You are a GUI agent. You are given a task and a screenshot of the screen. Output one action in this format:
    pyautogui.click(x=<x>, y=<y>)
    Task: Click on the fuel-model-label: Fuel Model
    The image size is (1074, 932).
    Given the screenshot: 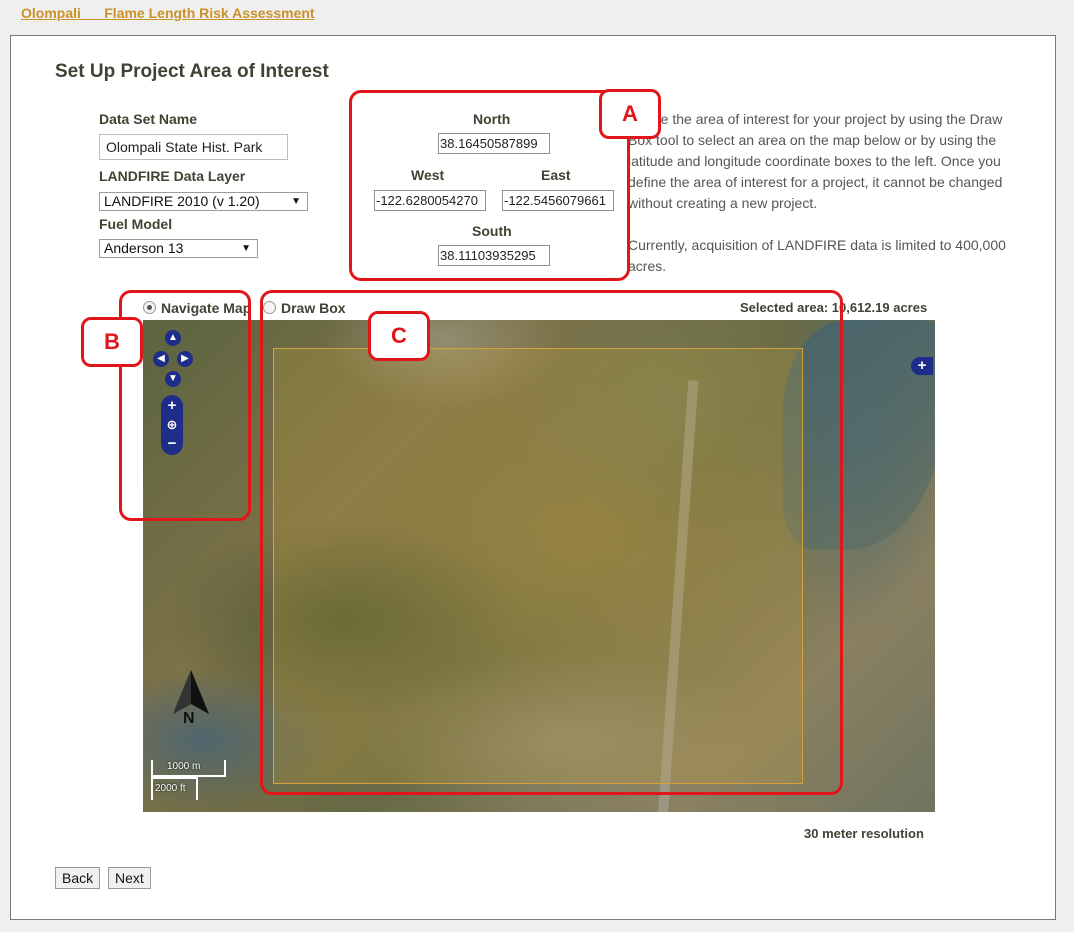 What is the action you would take?
    pyautogui.click(x=136, y=224)
    